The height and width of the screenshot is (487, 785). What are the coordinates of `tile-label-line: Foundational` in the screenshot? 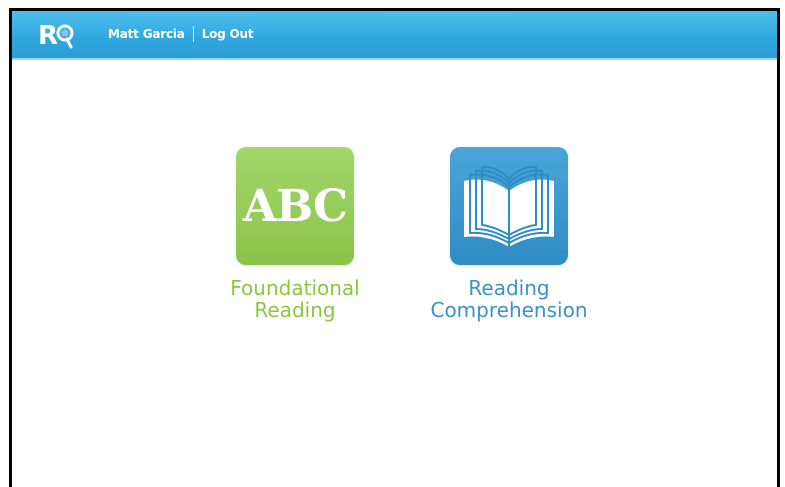 It's located at (295, 288).